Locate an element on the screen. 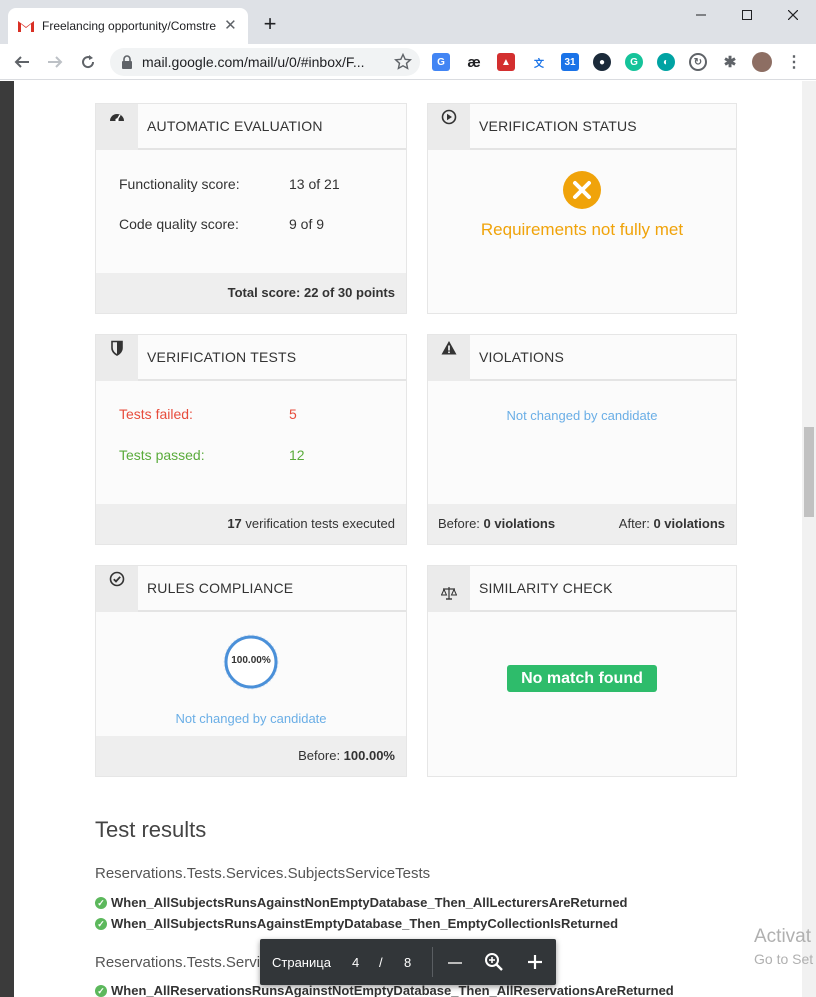 The height and width of the screenshot is (997, 816). red-extension-icon: ▲ is located at coordinates (506, 62).